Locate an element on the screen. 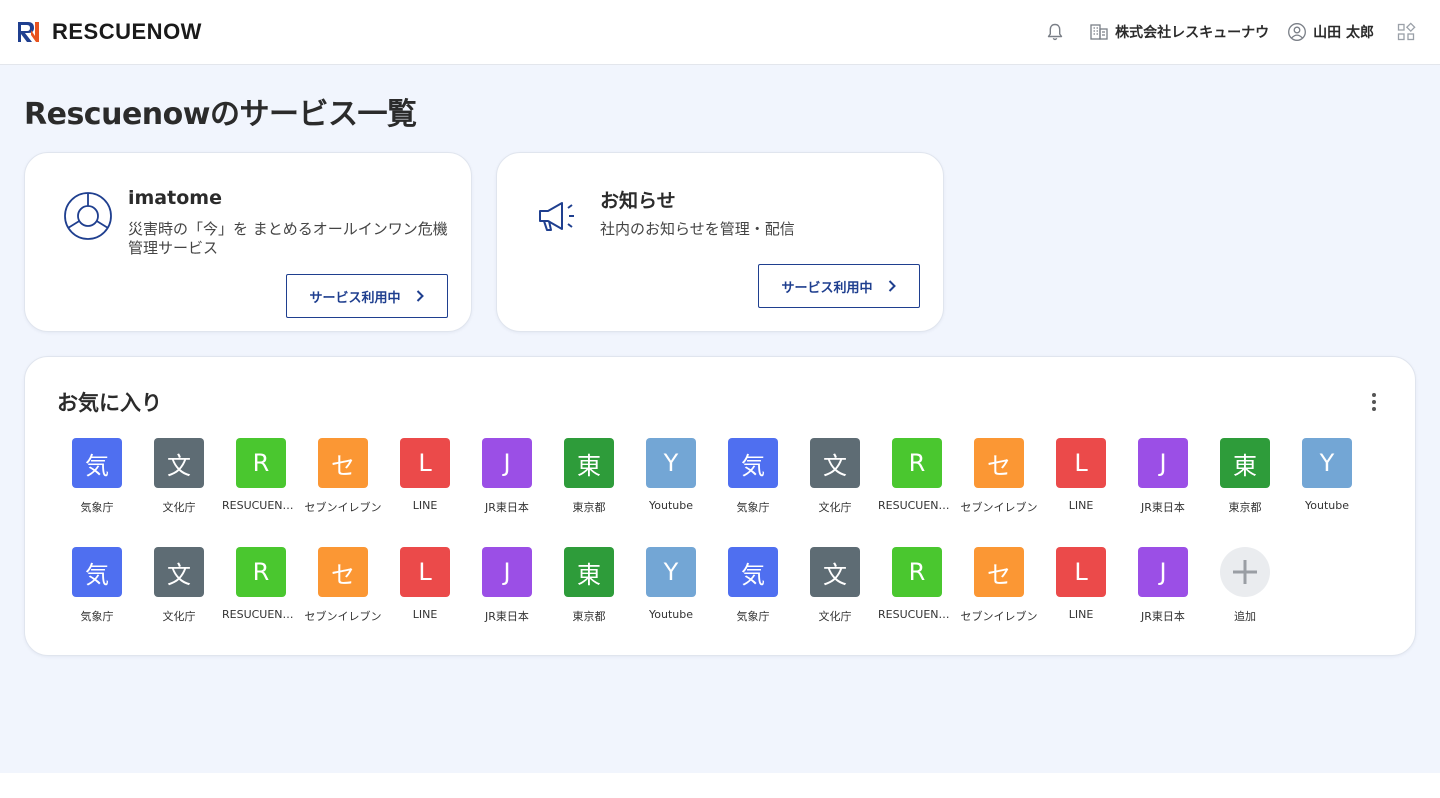  top-header: RESCUENOW 株式会社レスキューナウ 山田 太郎 is located at coordinates (720, 32).